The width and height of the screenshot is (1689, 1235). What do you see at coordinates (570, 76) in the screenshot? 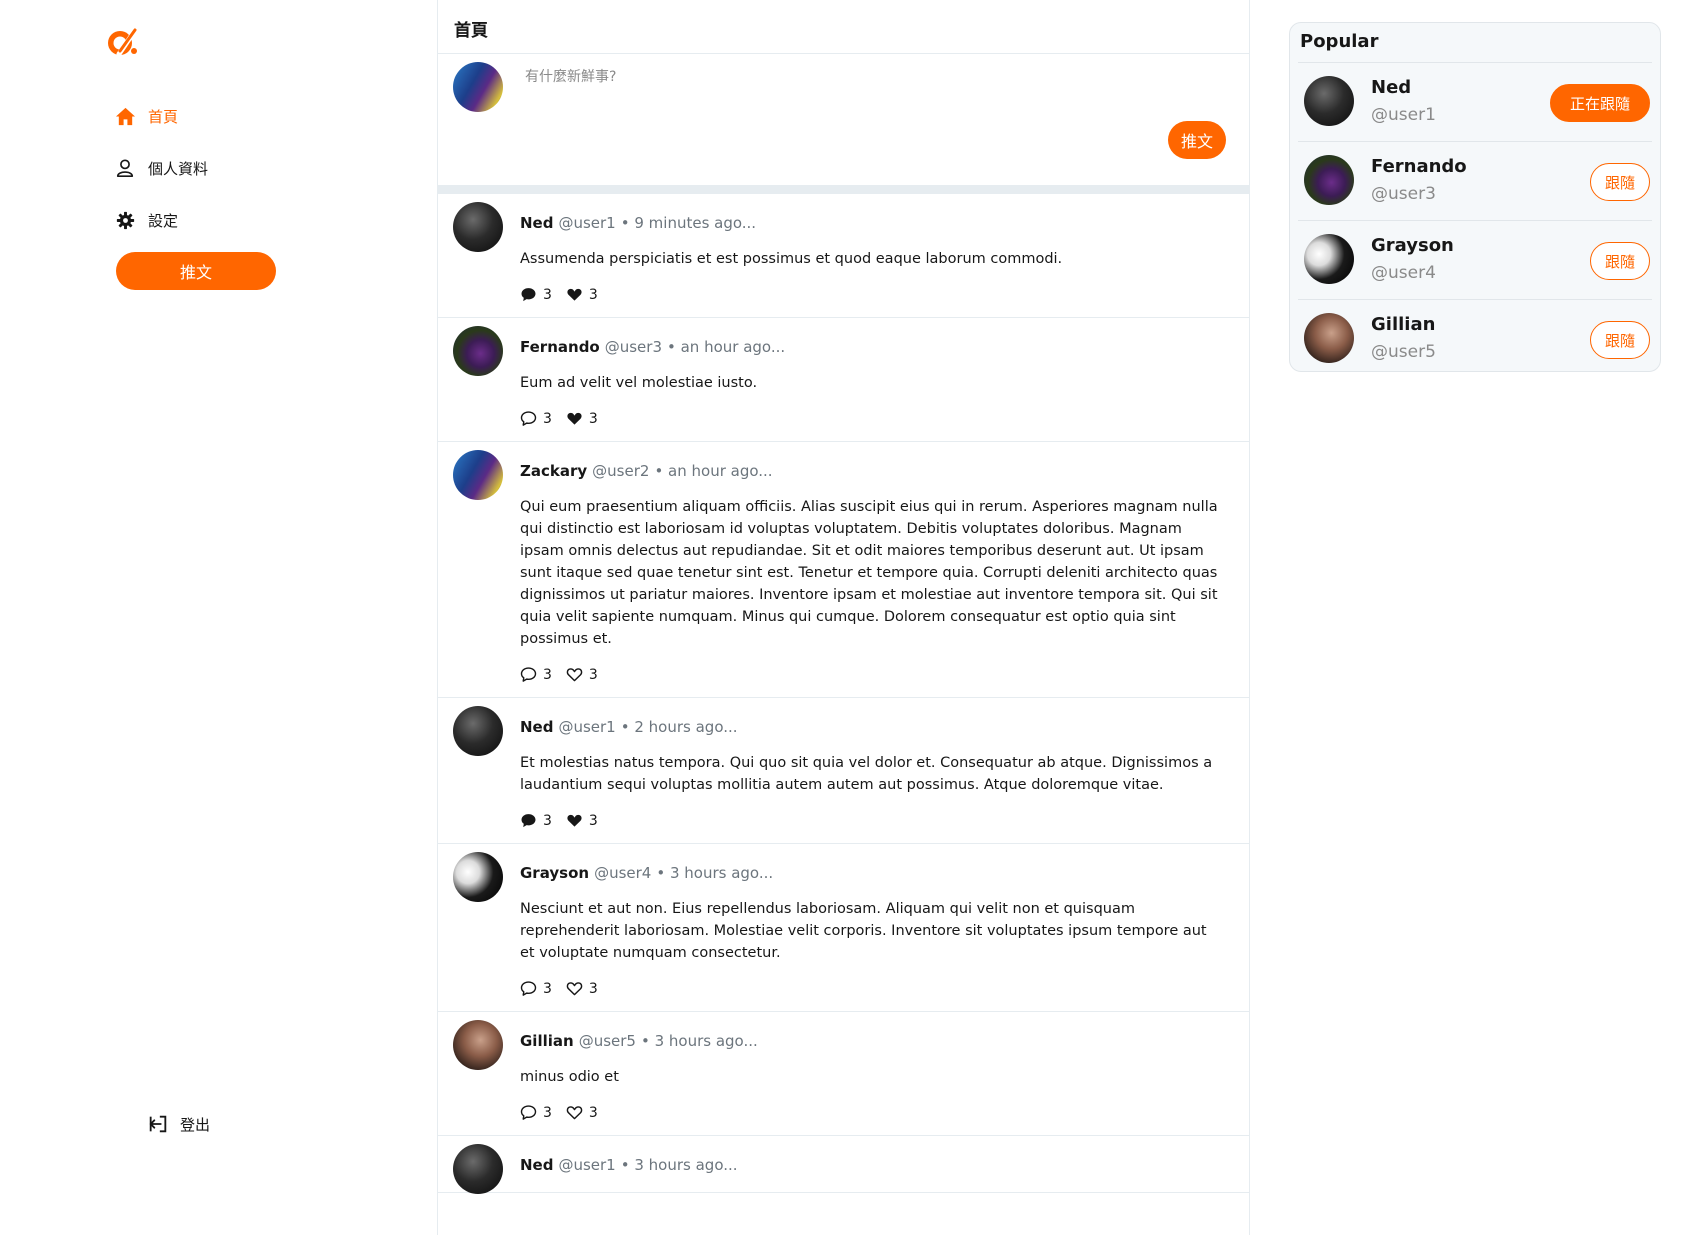
I see `composer-input: 有什麼新鮮事?` at bounding box center [570, 76].